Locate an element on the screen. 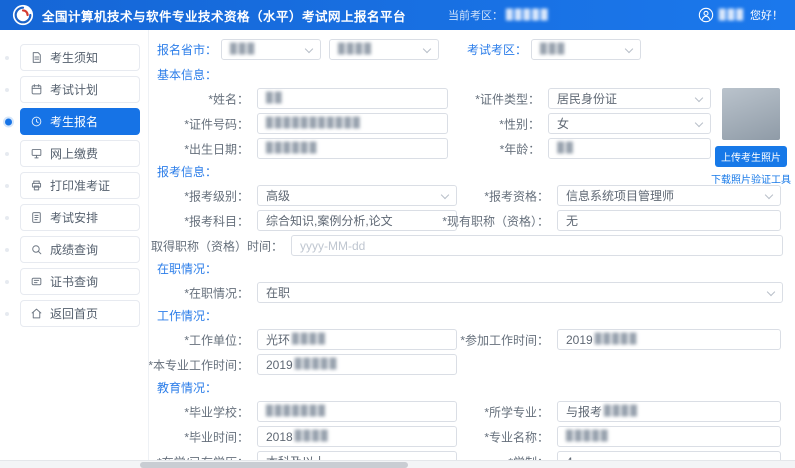 This screenshot has width=795, height=468. name-input: ▉▉ is located at coordinates (352, 98).